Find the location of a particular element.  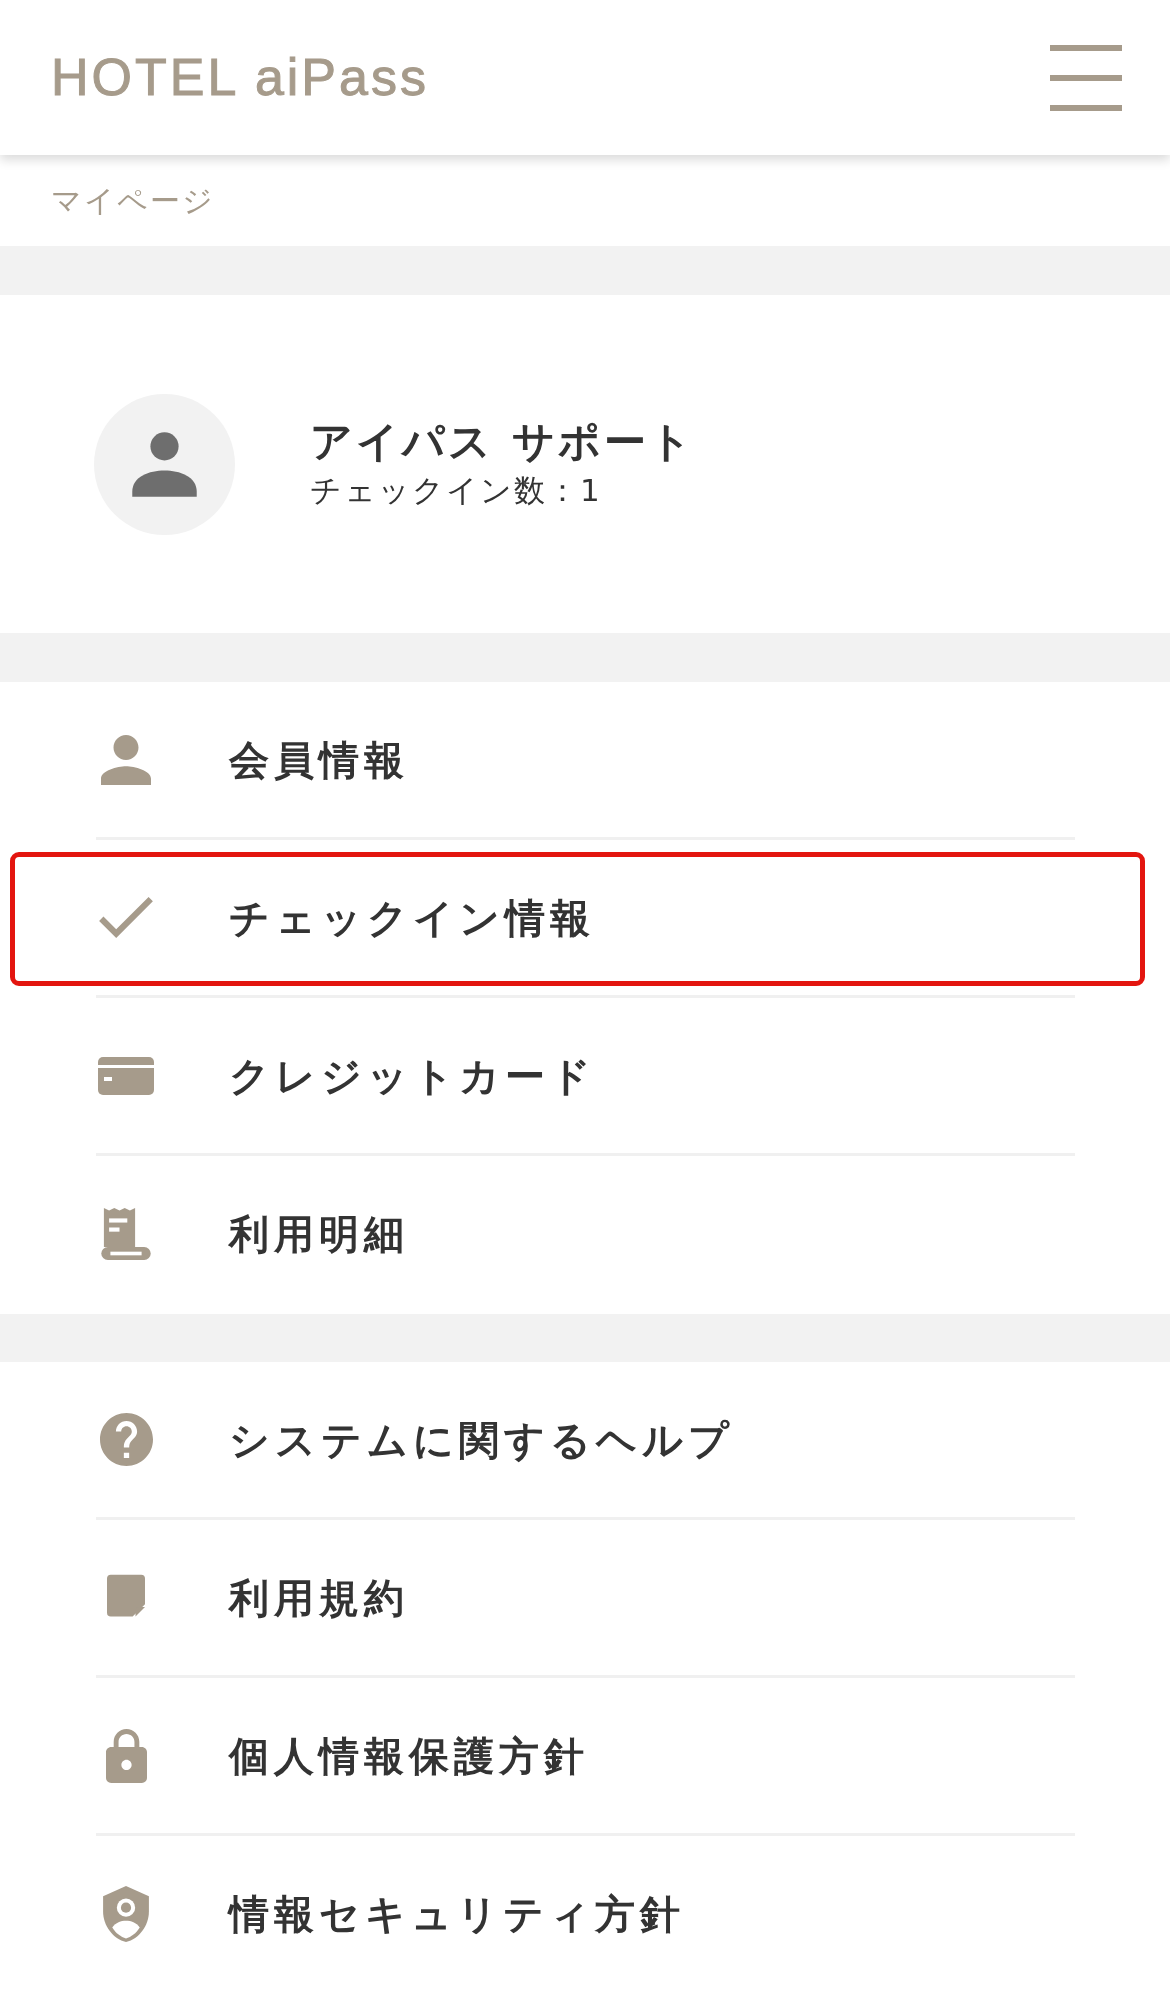

help-icon is located at coordinates (126, 1439).